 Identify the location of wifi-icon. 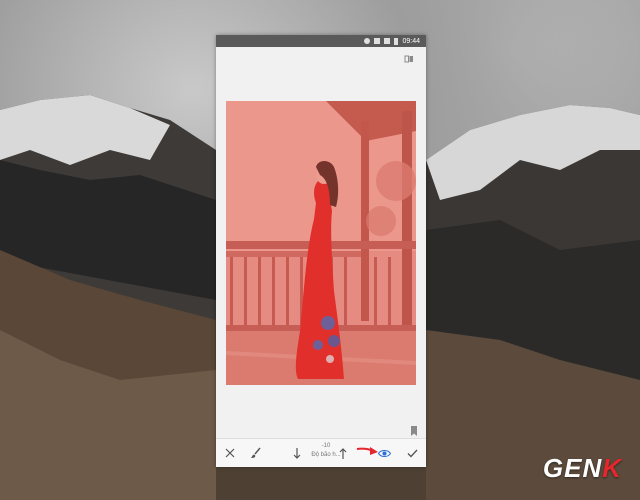
(377, 41).